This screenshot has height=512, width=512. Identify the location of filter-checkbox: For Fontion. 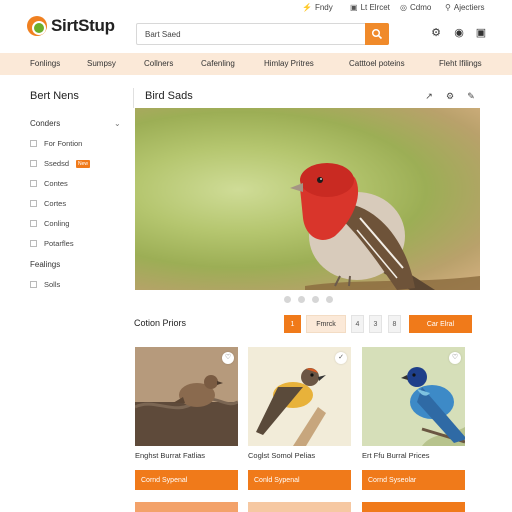
(56, 143).